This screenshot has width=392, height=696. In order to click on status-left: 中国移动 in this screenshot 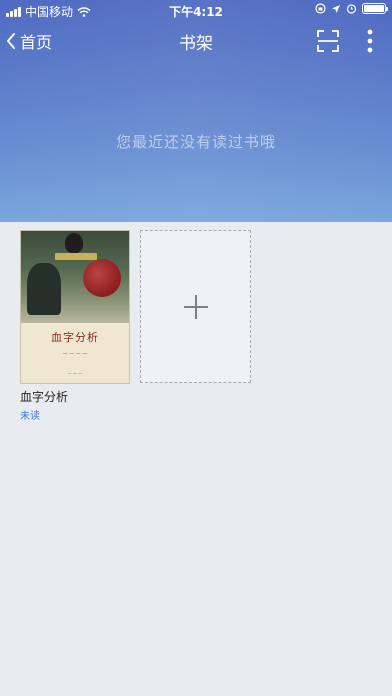, I will do `click(48, 11)`.